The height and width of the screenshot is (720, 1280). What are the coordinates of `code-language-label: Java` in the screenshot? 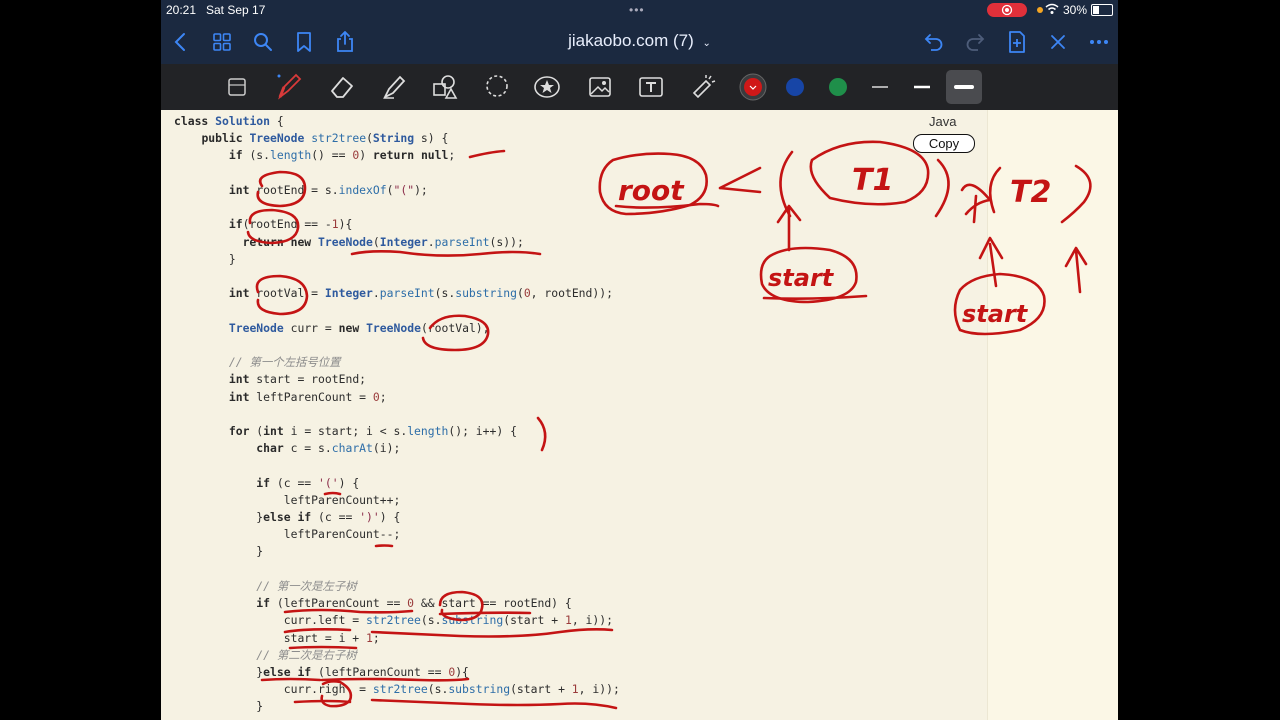 It's located at (943, 121).